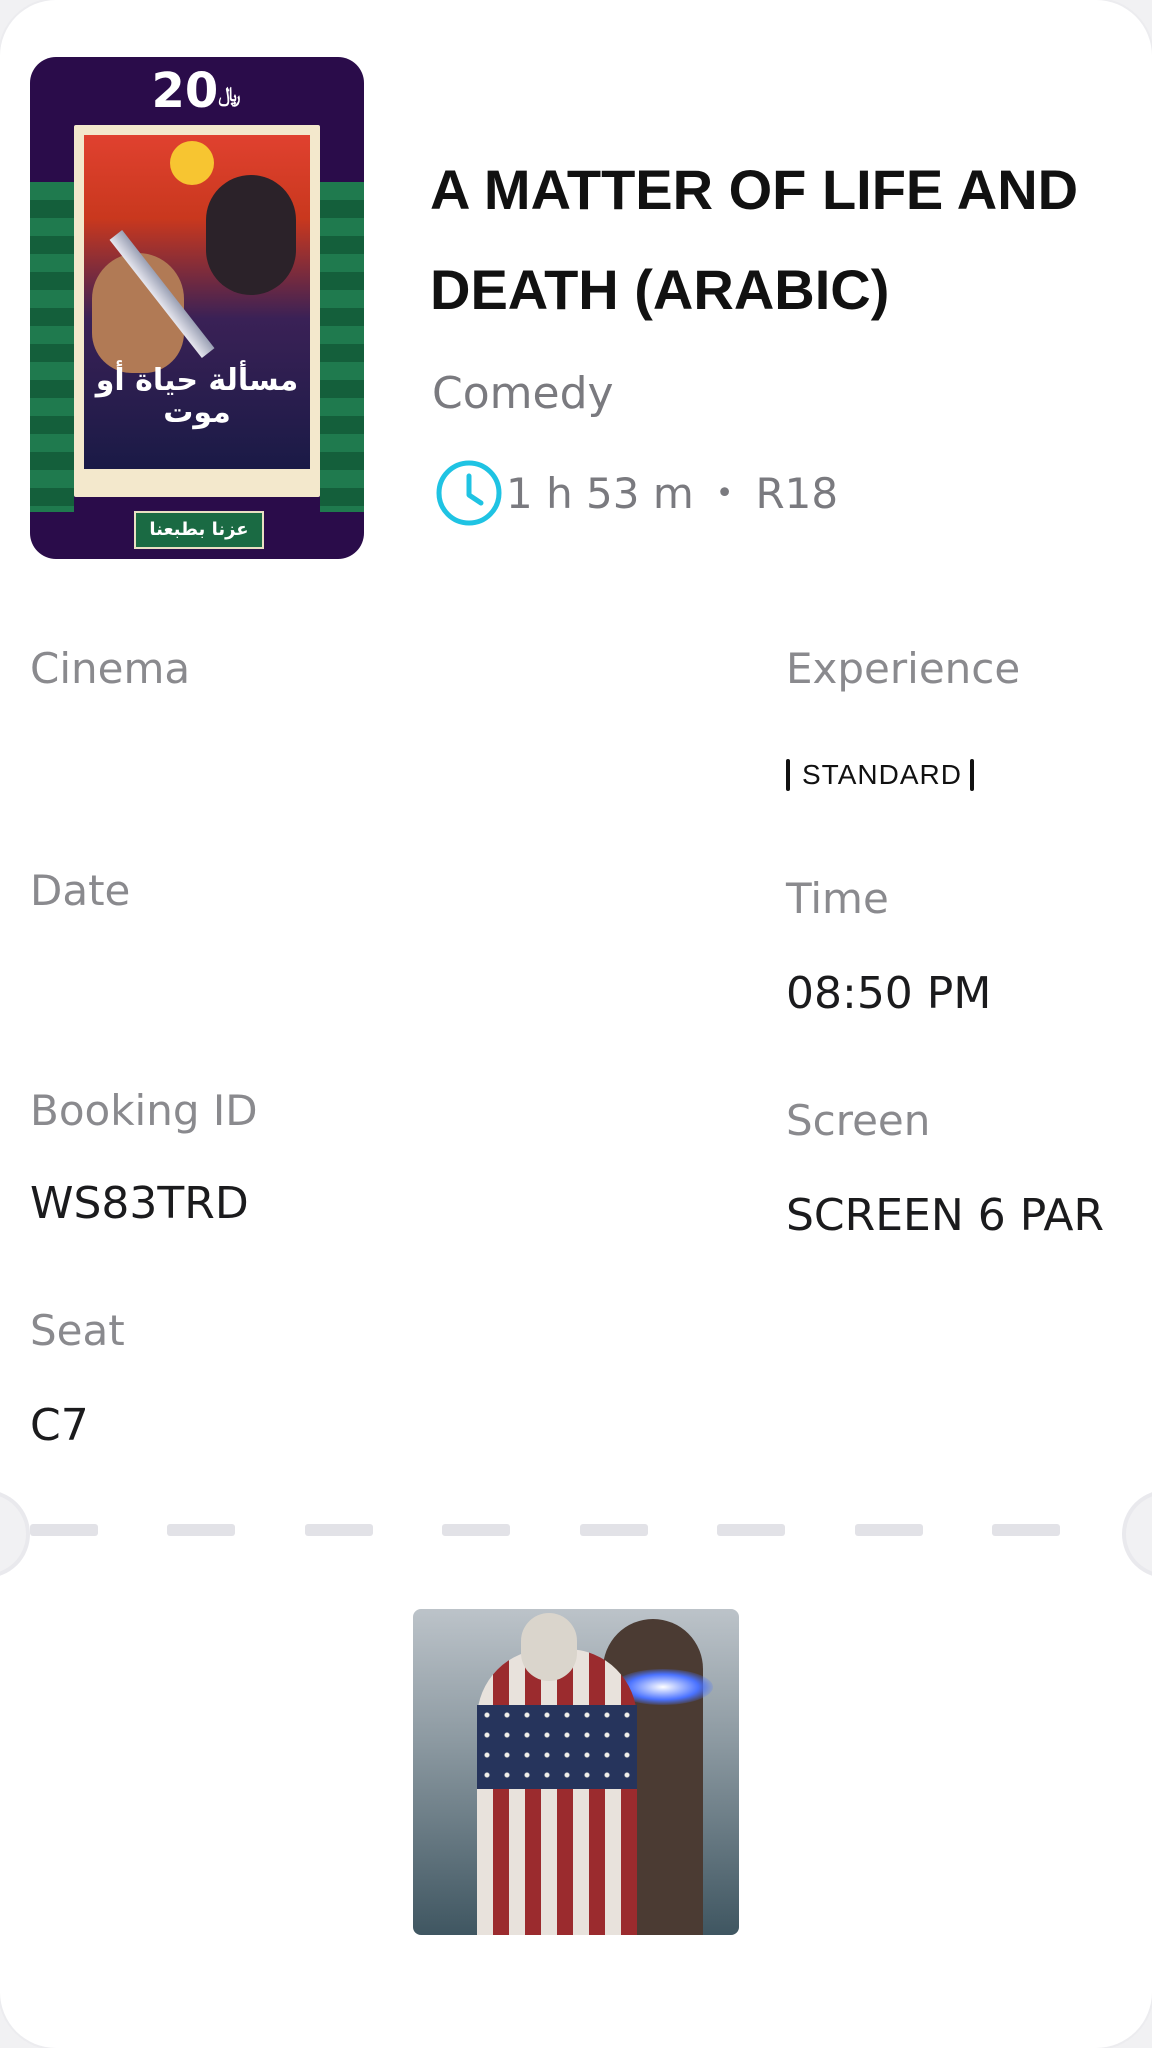 This screenshot has height=2048, width=1152. Describe the element at coordinates (837, 898) in the screenshot. I see `time-label: Time` at that location.